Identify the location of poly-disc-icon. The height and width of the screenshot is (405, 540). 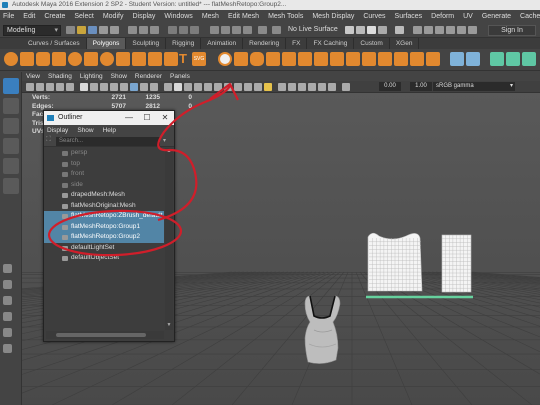
(107, 59).